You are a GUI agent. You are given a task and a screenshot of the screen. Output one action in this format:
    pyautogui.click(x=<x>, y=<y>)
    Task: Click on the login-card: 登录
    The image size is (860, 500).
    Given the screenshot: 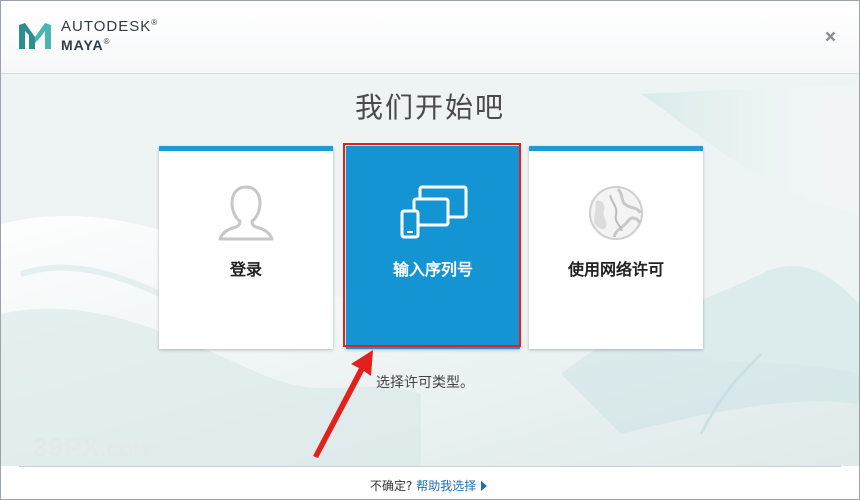 What is the action you would take?
    pyautogui.click(x=246, y=247)
    